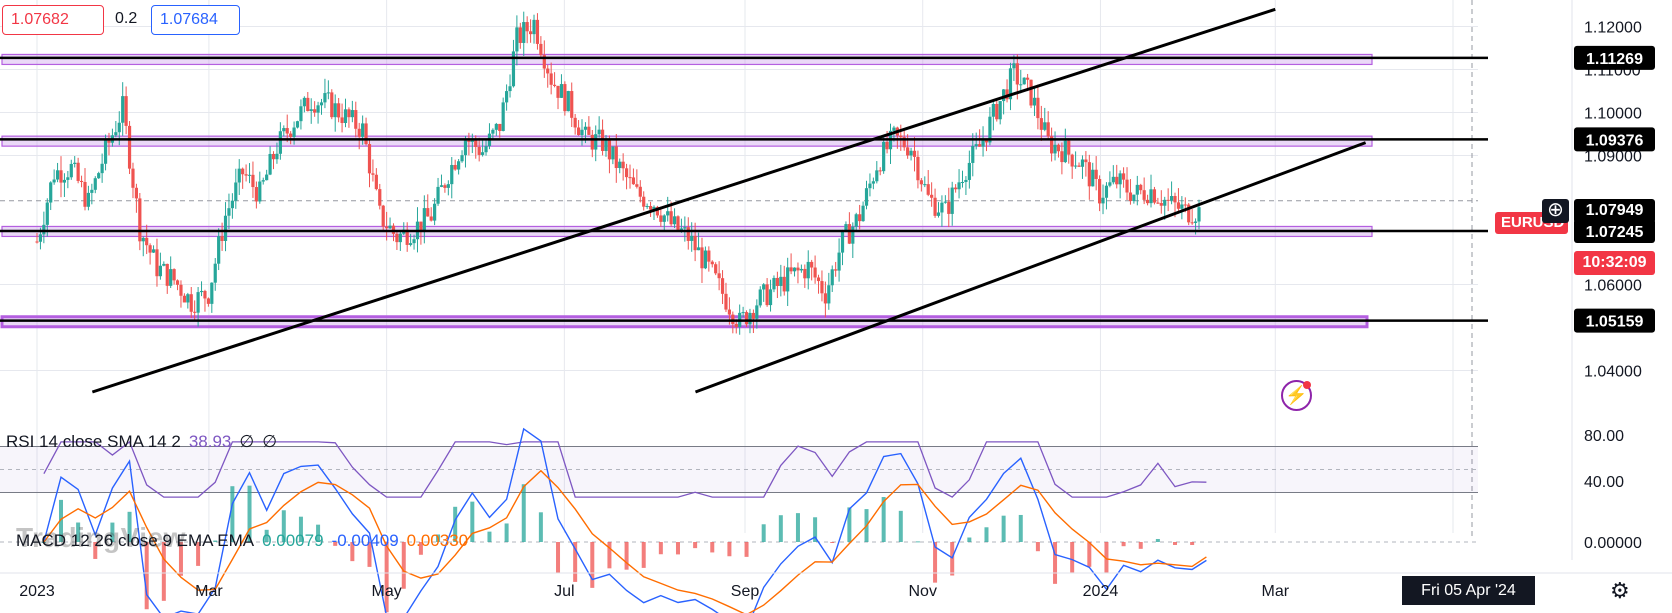 This screenshot has width=1672, height=613. I want to click on sell-price-box: 1.07682, so click(53, 20).